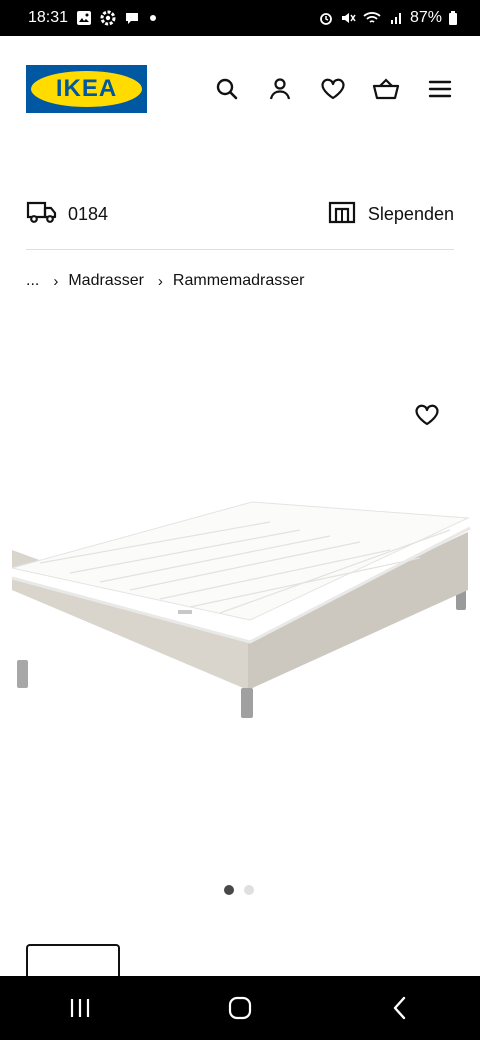 Image resolution: width=480 pixels, height=1040 pixels. I want to click on menu-icon, so click(440, 89).